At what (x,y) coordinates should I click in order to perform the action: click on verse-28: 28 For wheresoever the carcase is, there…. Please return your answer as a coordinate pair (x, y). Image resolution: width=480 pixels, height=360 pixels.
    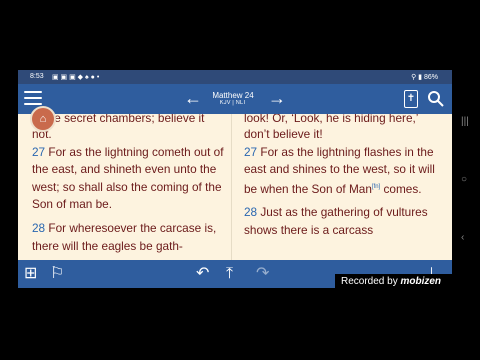
    Looking at the image, I should click on (132, 237).